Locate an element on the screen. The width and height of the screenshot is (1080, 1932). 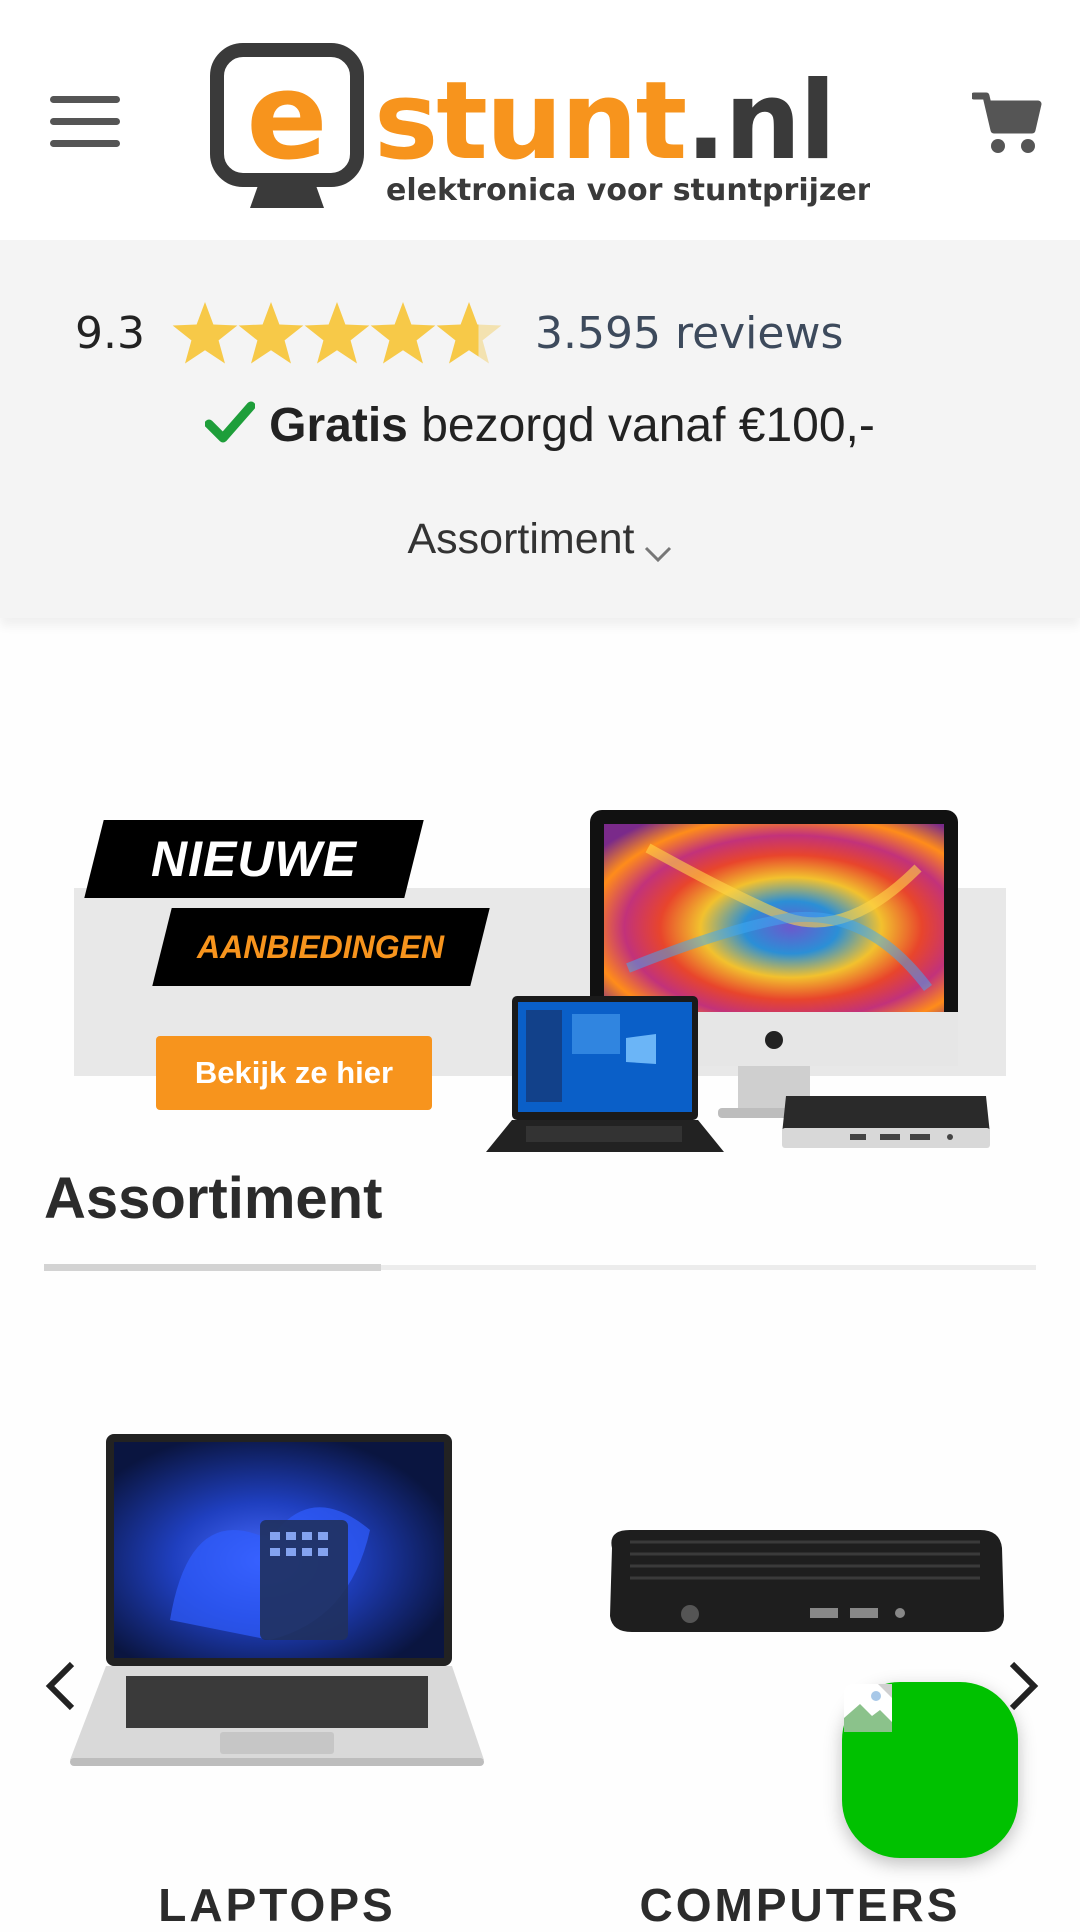
shipping-text: bezorgd vanaf €100,- is located at coordinates (648, 425).